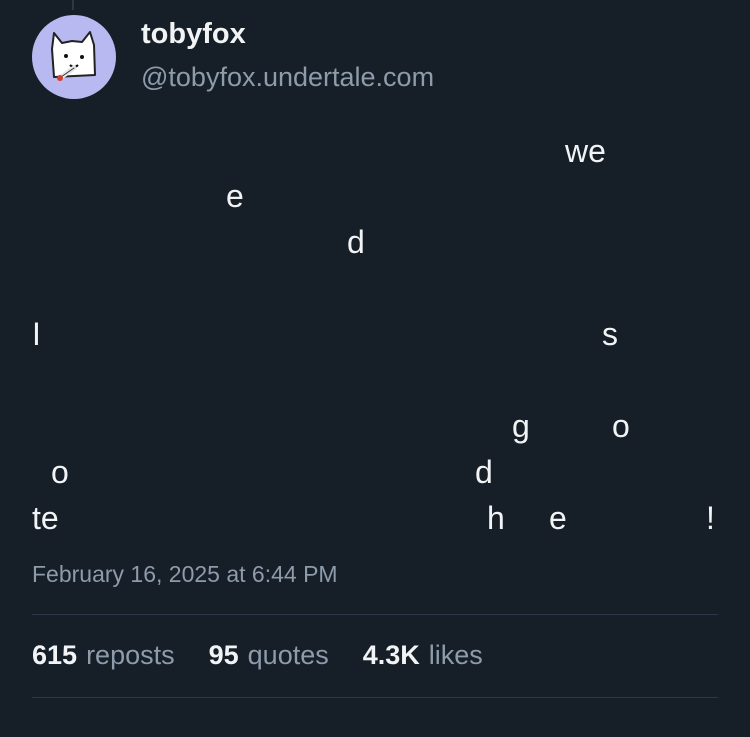 The width and height of the screenshot is (750, 737). I want to click on post-text-fragment: h, so click(496, 518).